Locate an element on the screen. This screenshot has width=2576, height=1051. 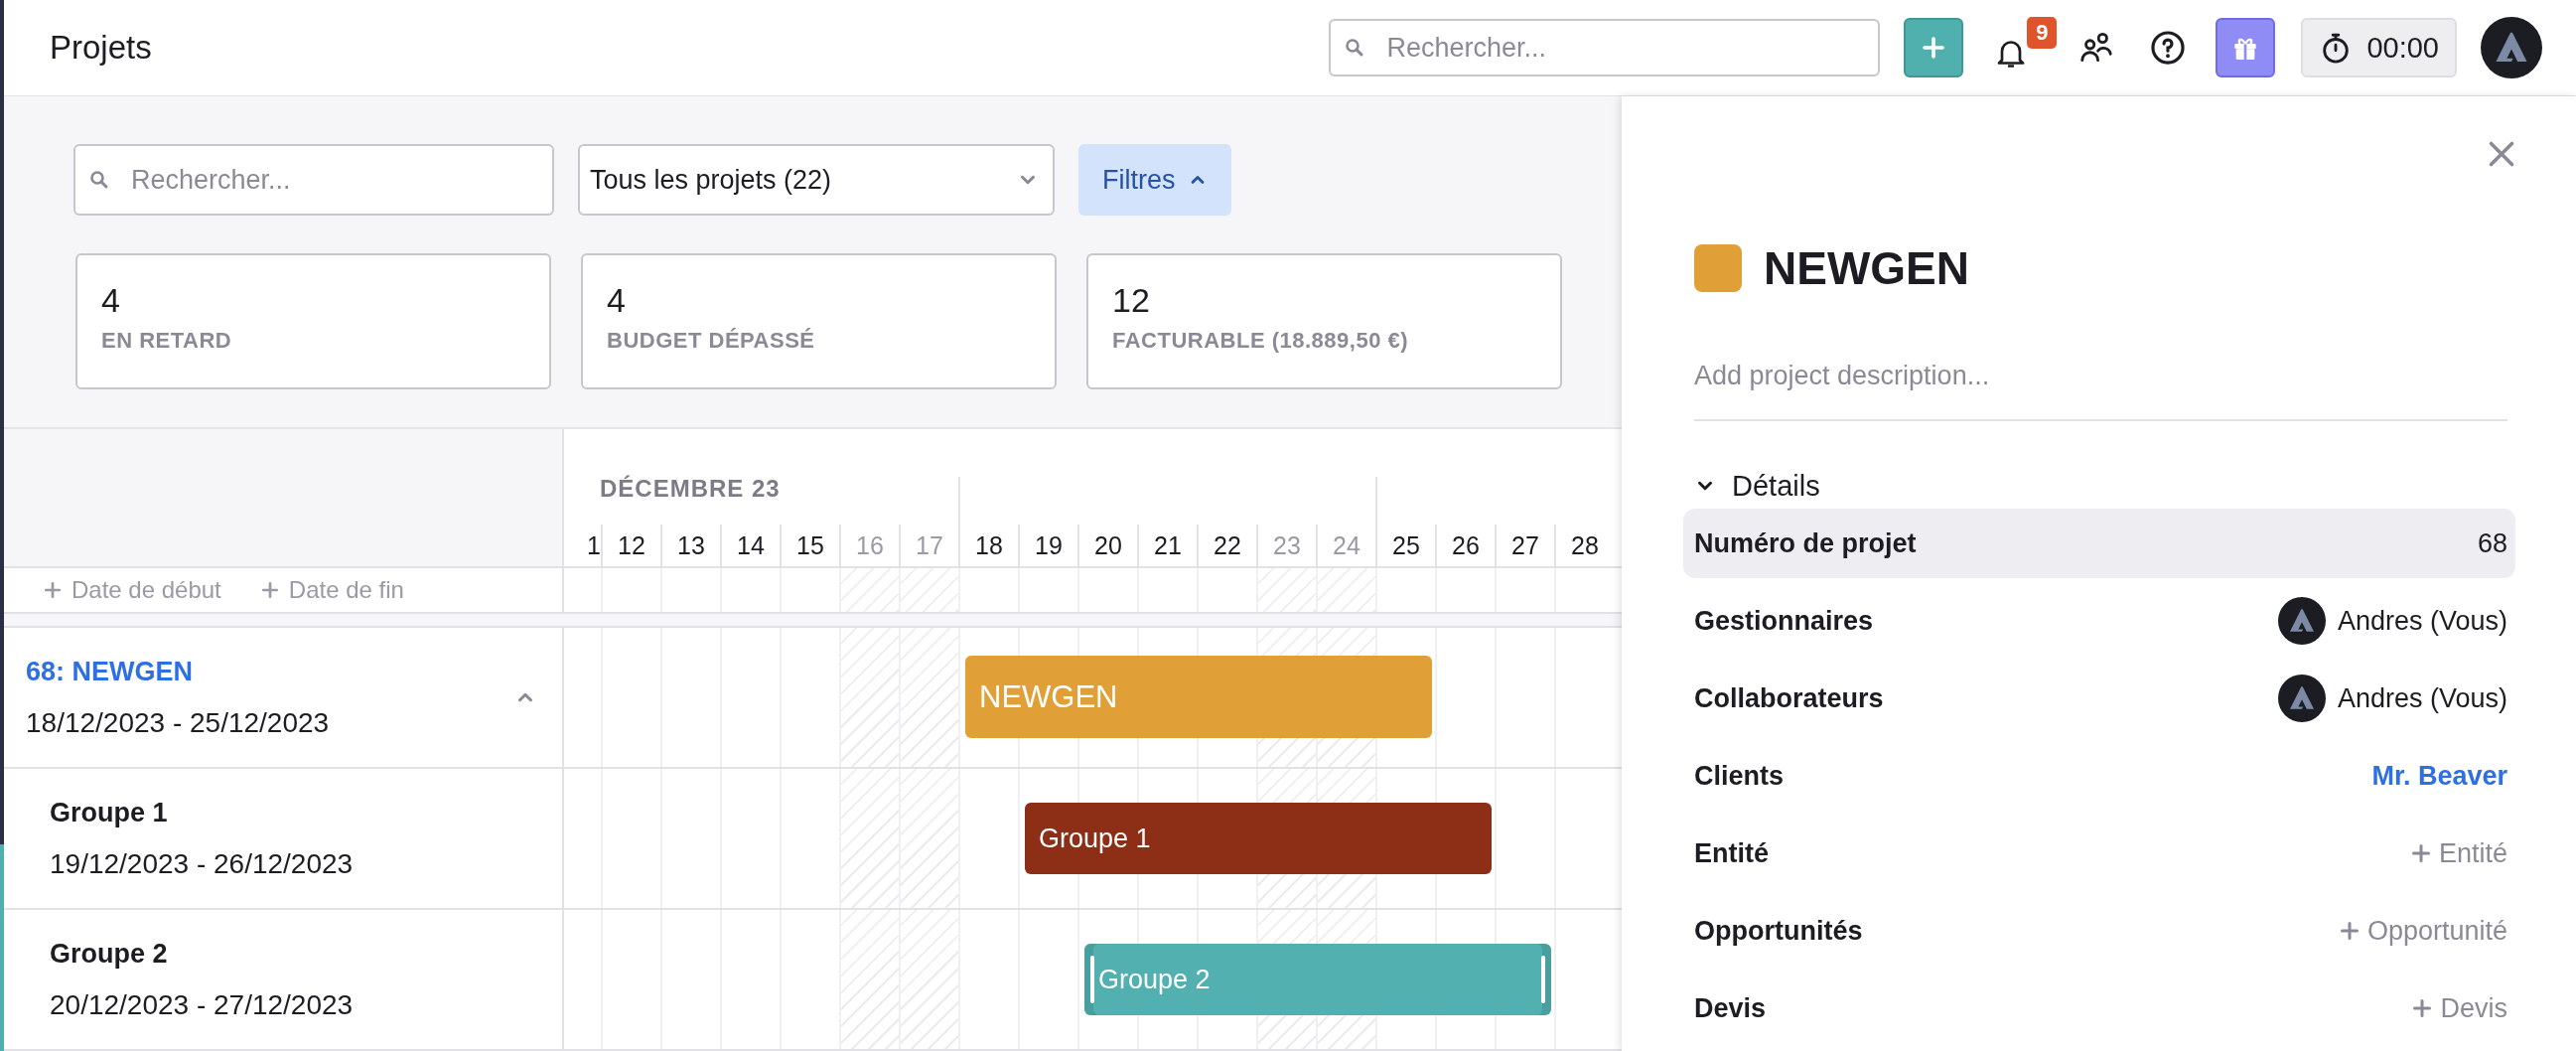
stat-label: EN RETARD is located at coordinates (167, 341).